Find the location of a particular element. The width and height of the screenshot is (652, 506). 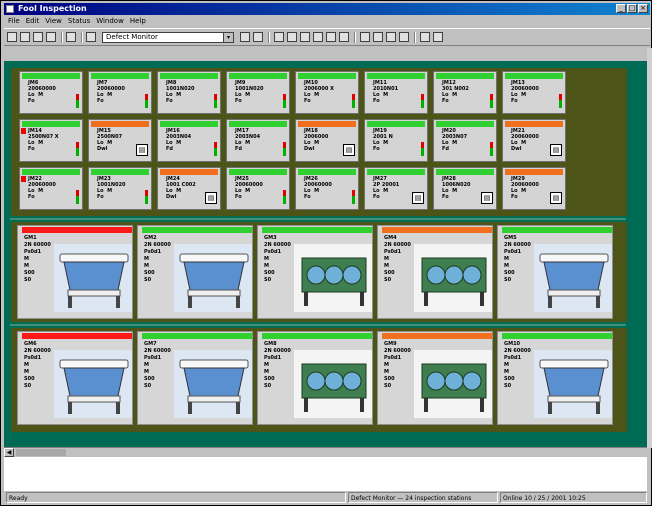

station-card: JM19 2001 N Lo M Fo is located at coordinates (396, 140).